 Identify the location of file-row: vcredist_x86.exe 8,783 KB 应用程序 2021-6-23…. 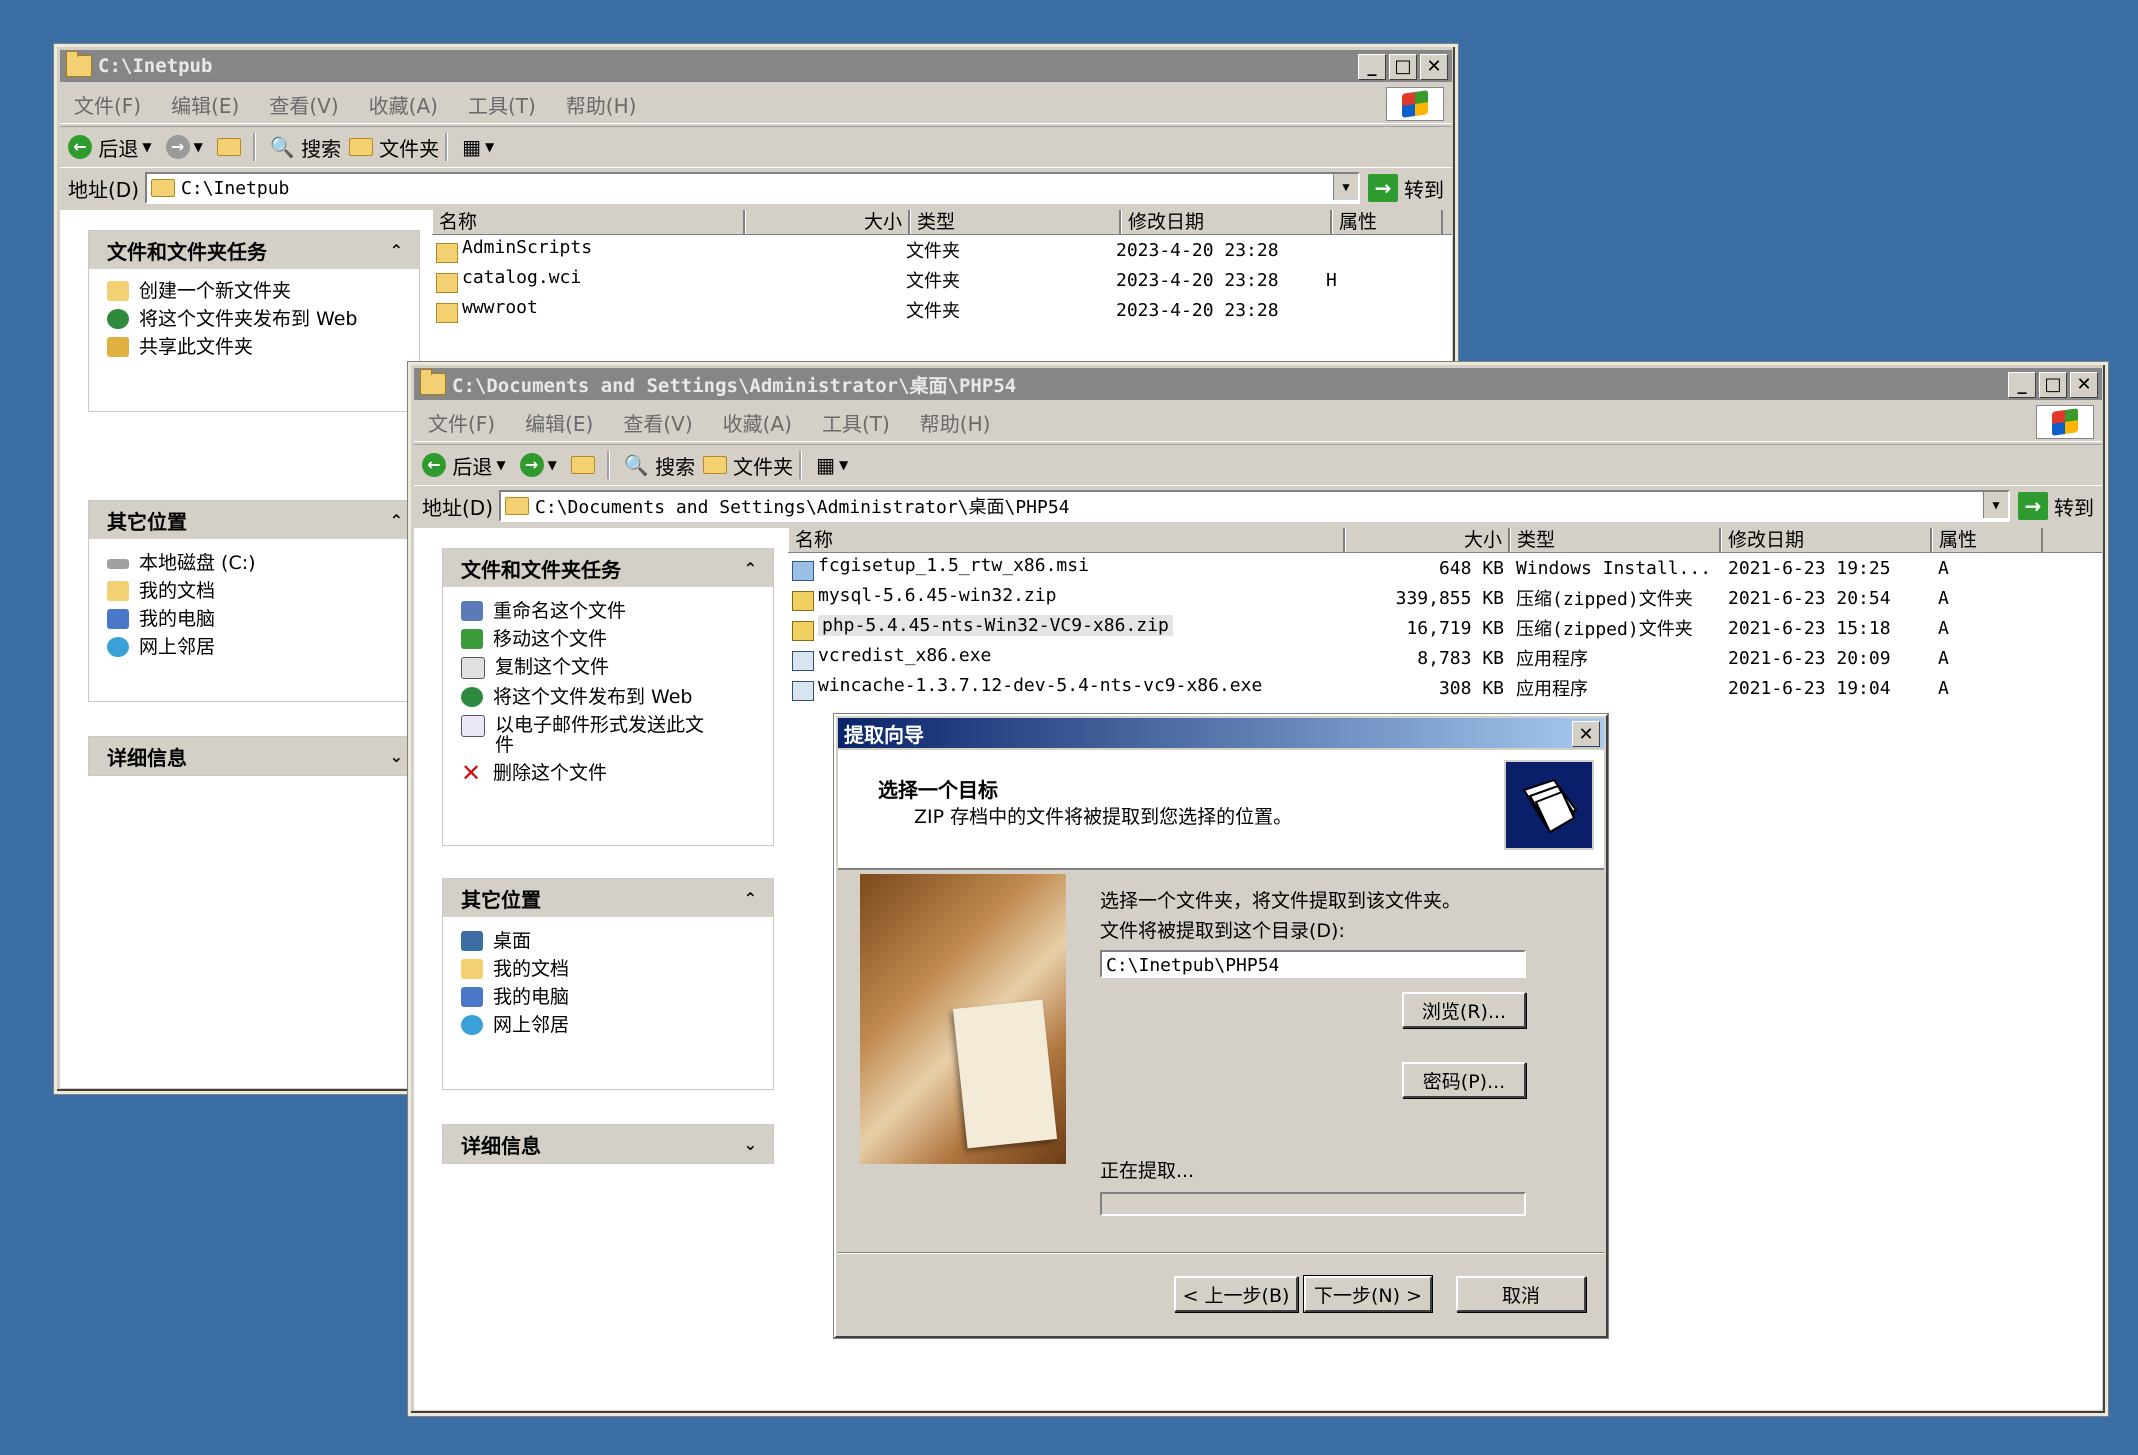
(1393, 658).